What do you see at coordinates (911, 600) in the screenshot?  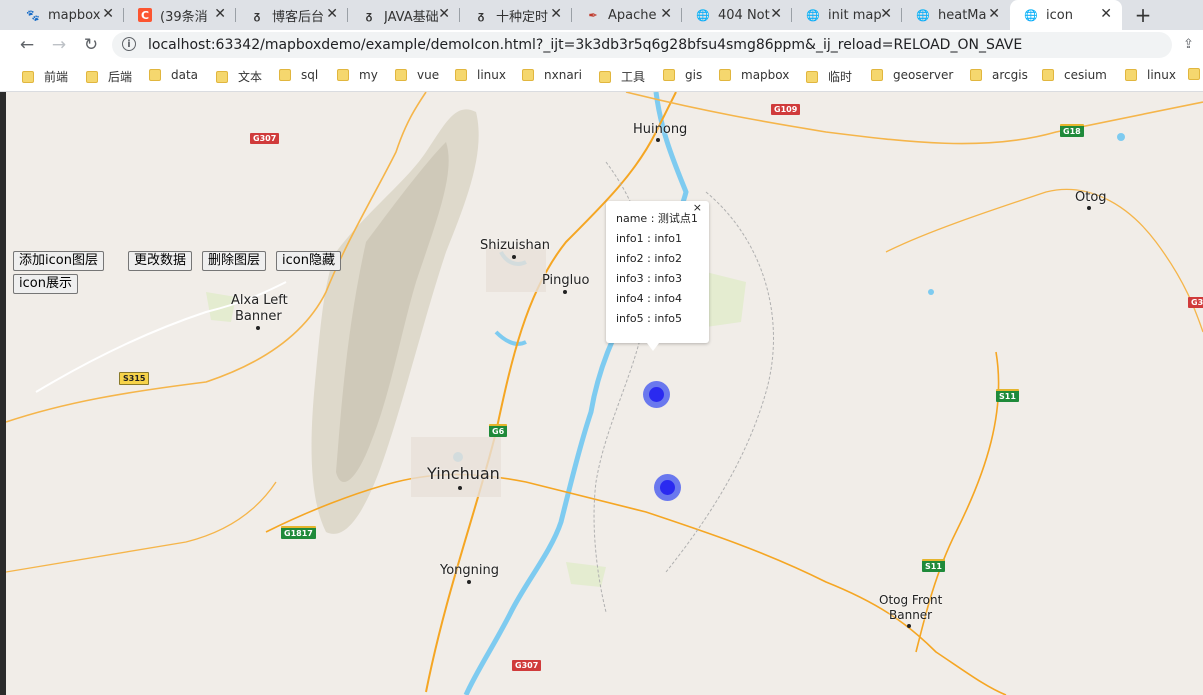 I see `place-label: Otog Front` at bounding box center [911, 600].